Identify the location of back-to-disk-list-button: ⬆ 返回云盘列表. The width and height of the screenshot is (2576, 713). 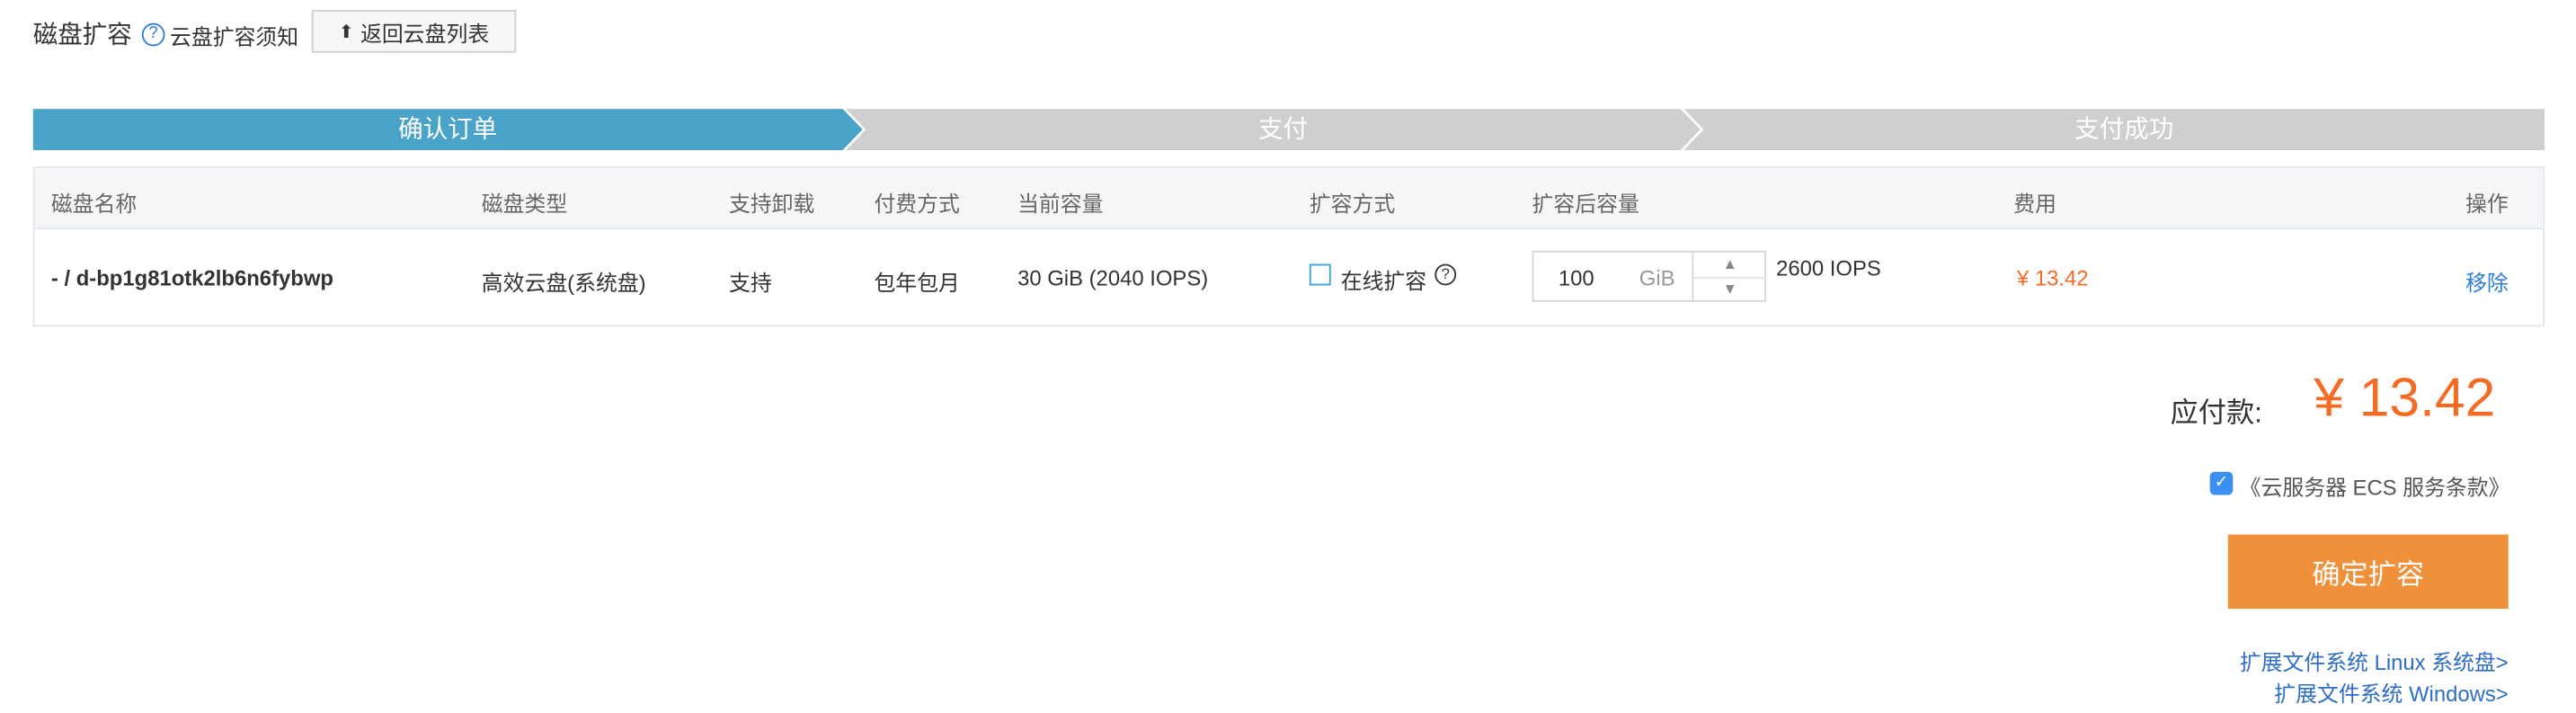
(414, 32).